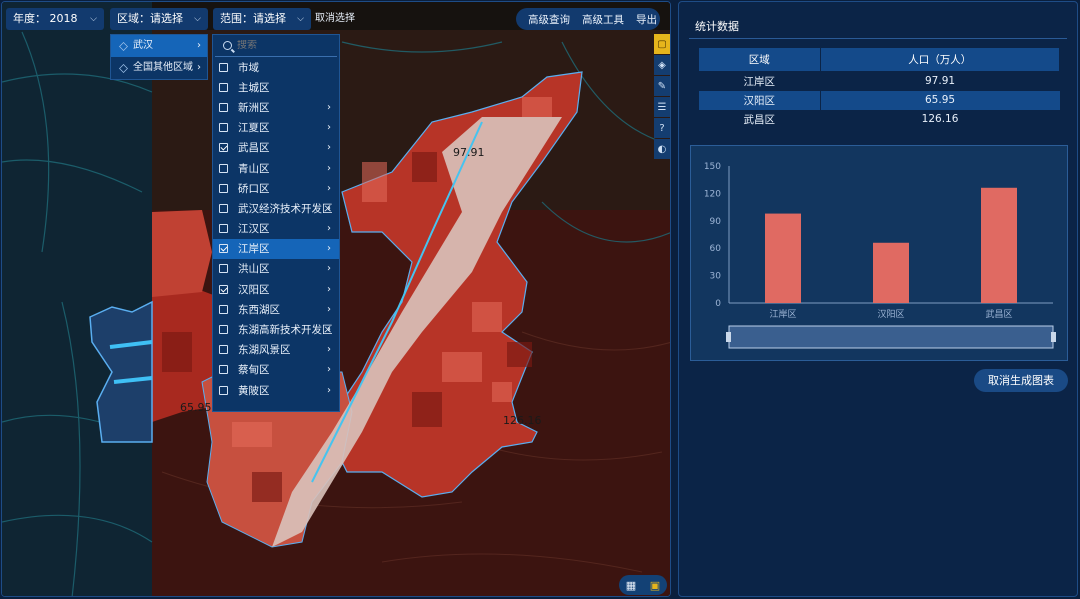 The width and height of the screenshot is (1080, 599). I want to click on layers-icon: ◈, so click(662, 65).